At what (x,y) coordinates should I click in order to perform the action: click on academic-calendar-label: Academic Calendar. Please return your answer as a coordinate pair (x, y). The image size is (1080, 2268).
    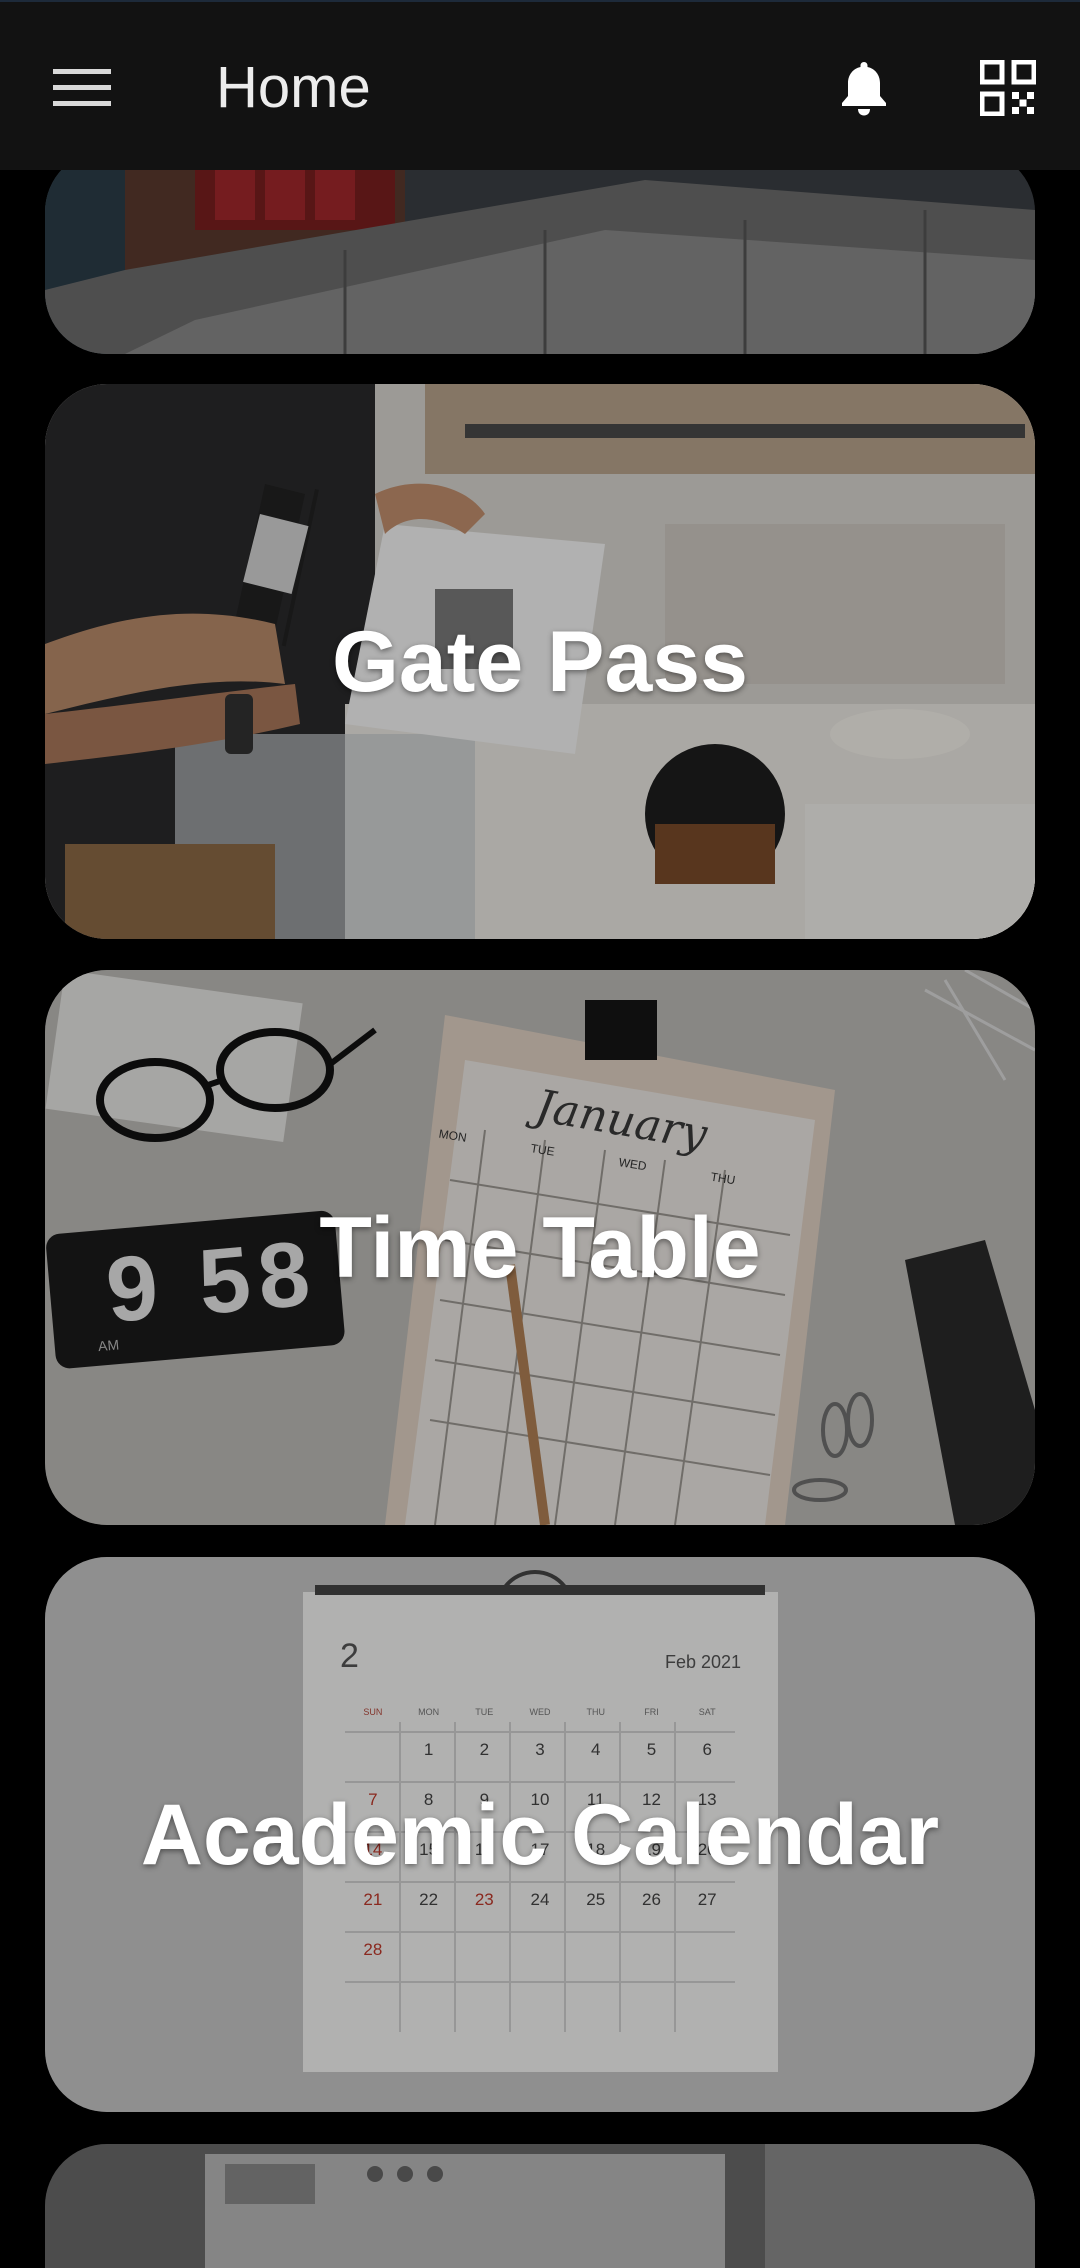
    Looking at the image, I should click on (540, 1834).